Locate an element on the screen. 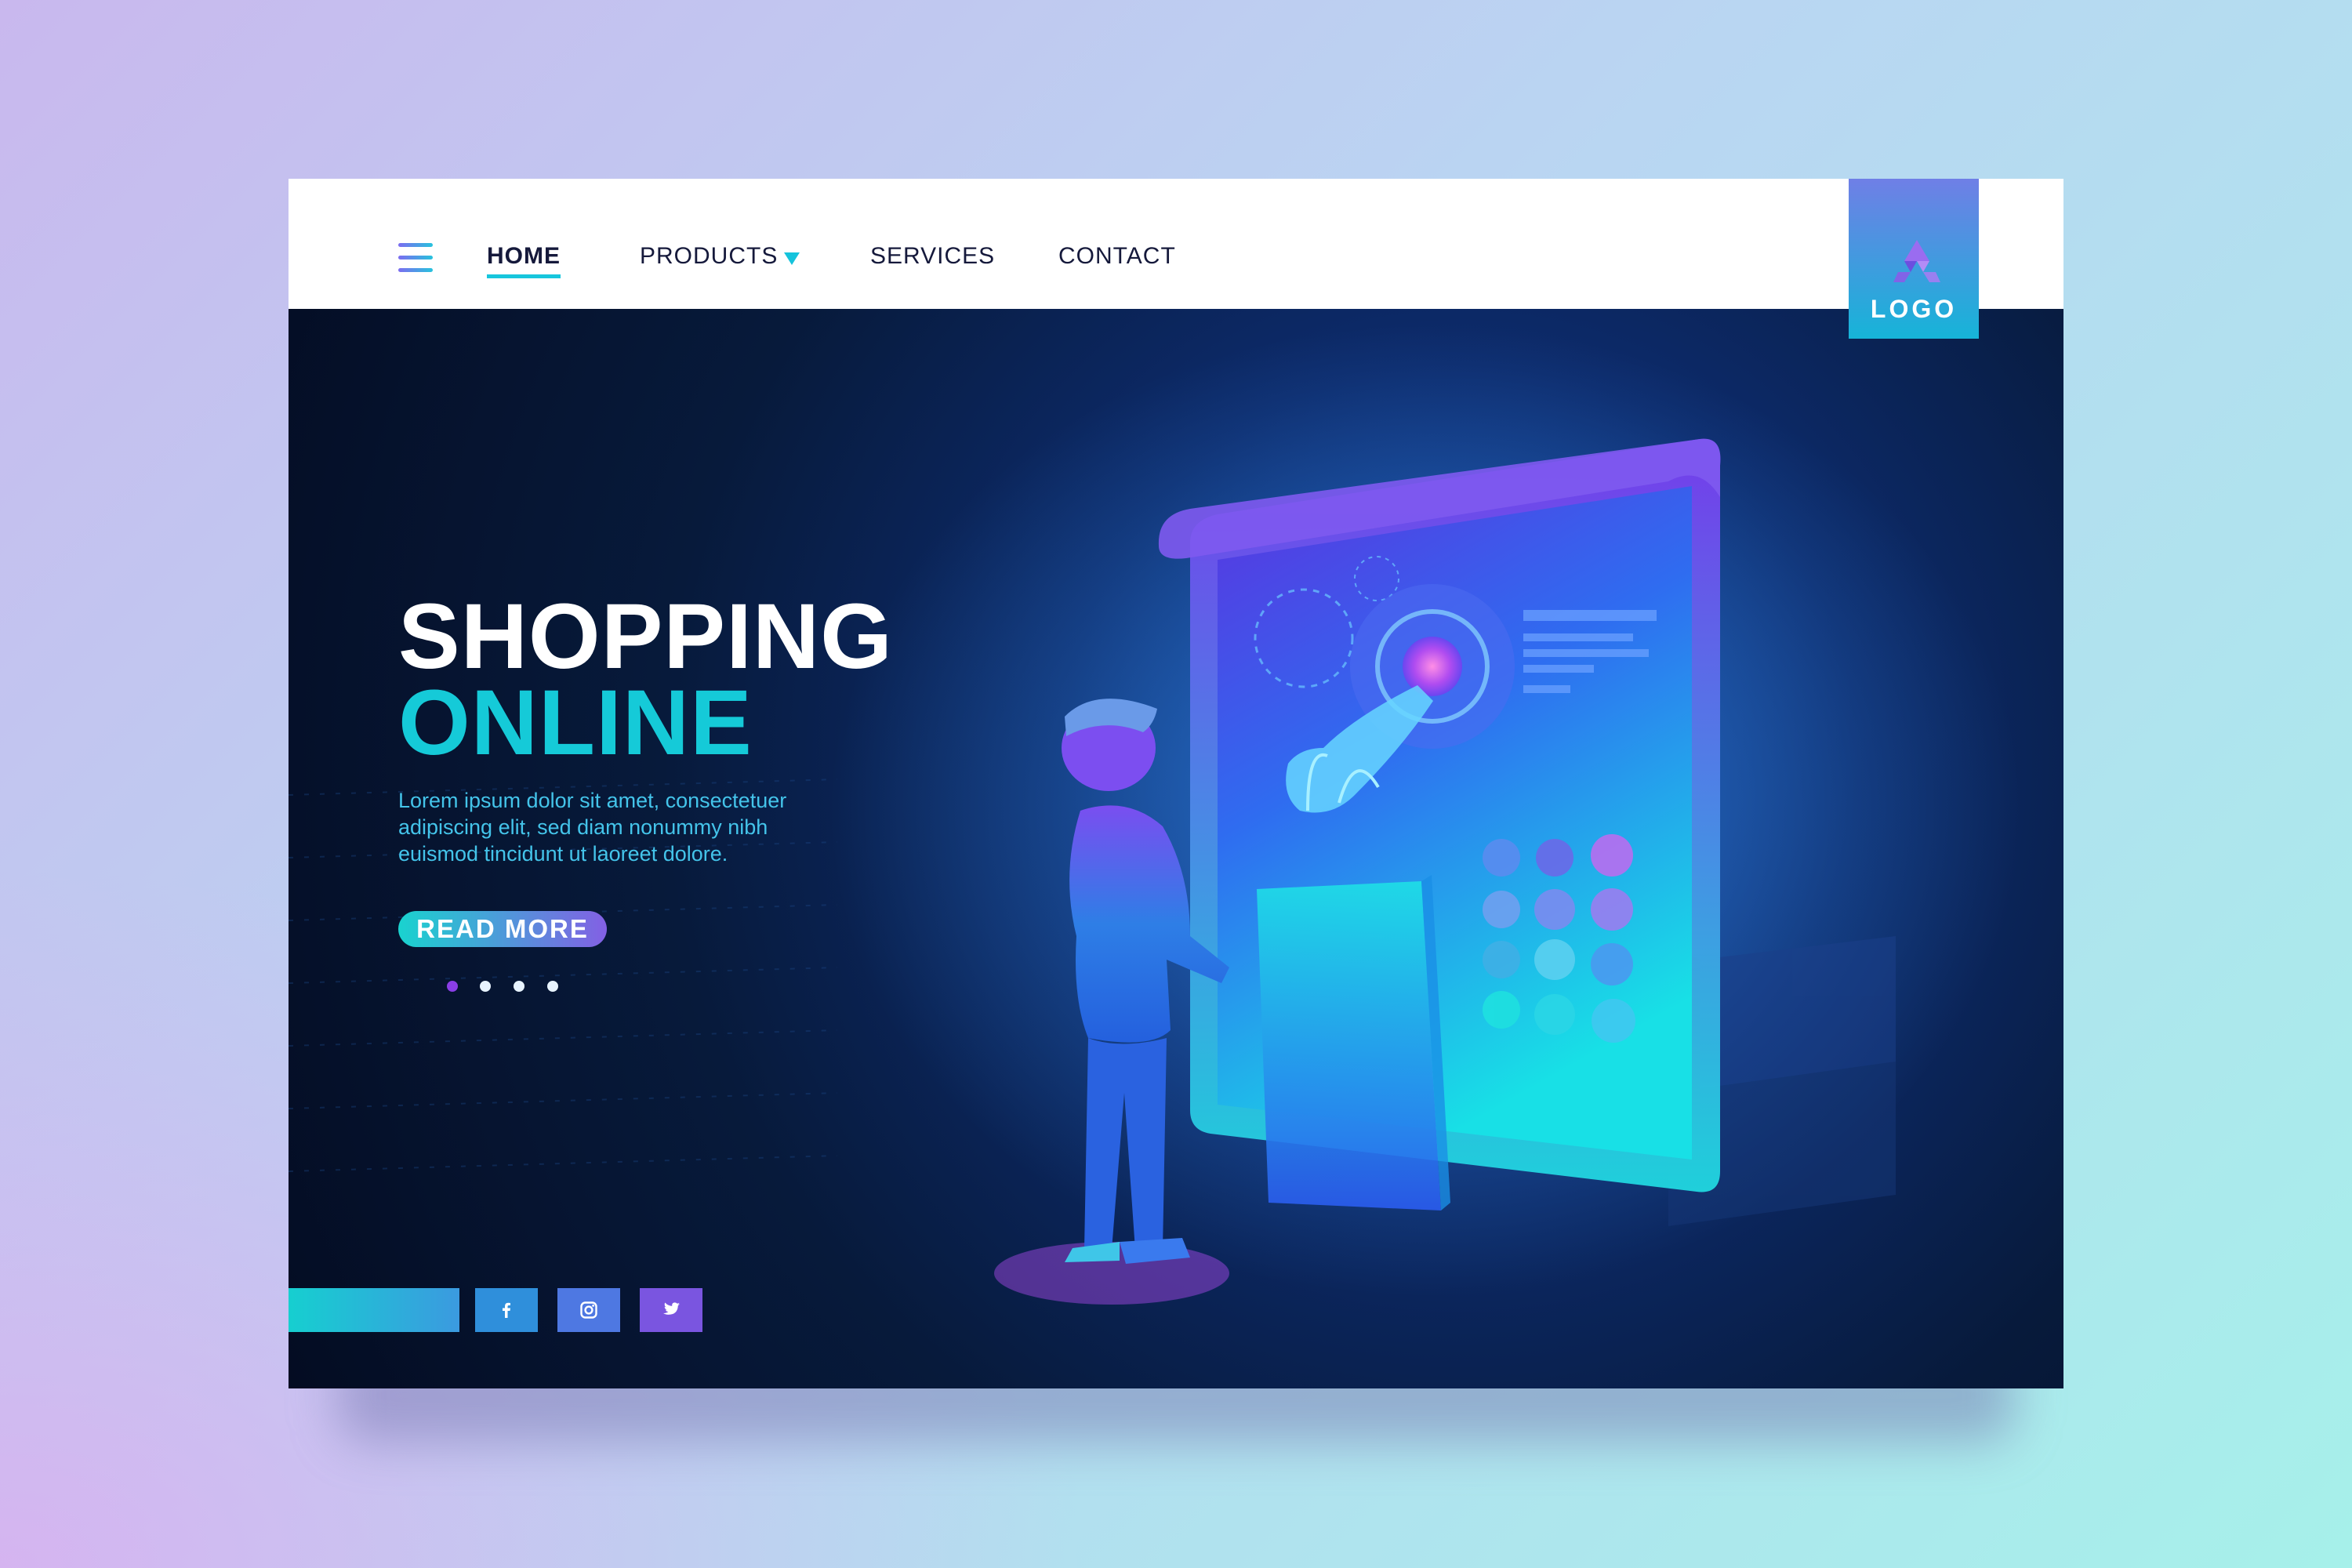 The width and height of the screenshot is (2352, 1568). facebook-icon is located at coordinates (506, 1310).